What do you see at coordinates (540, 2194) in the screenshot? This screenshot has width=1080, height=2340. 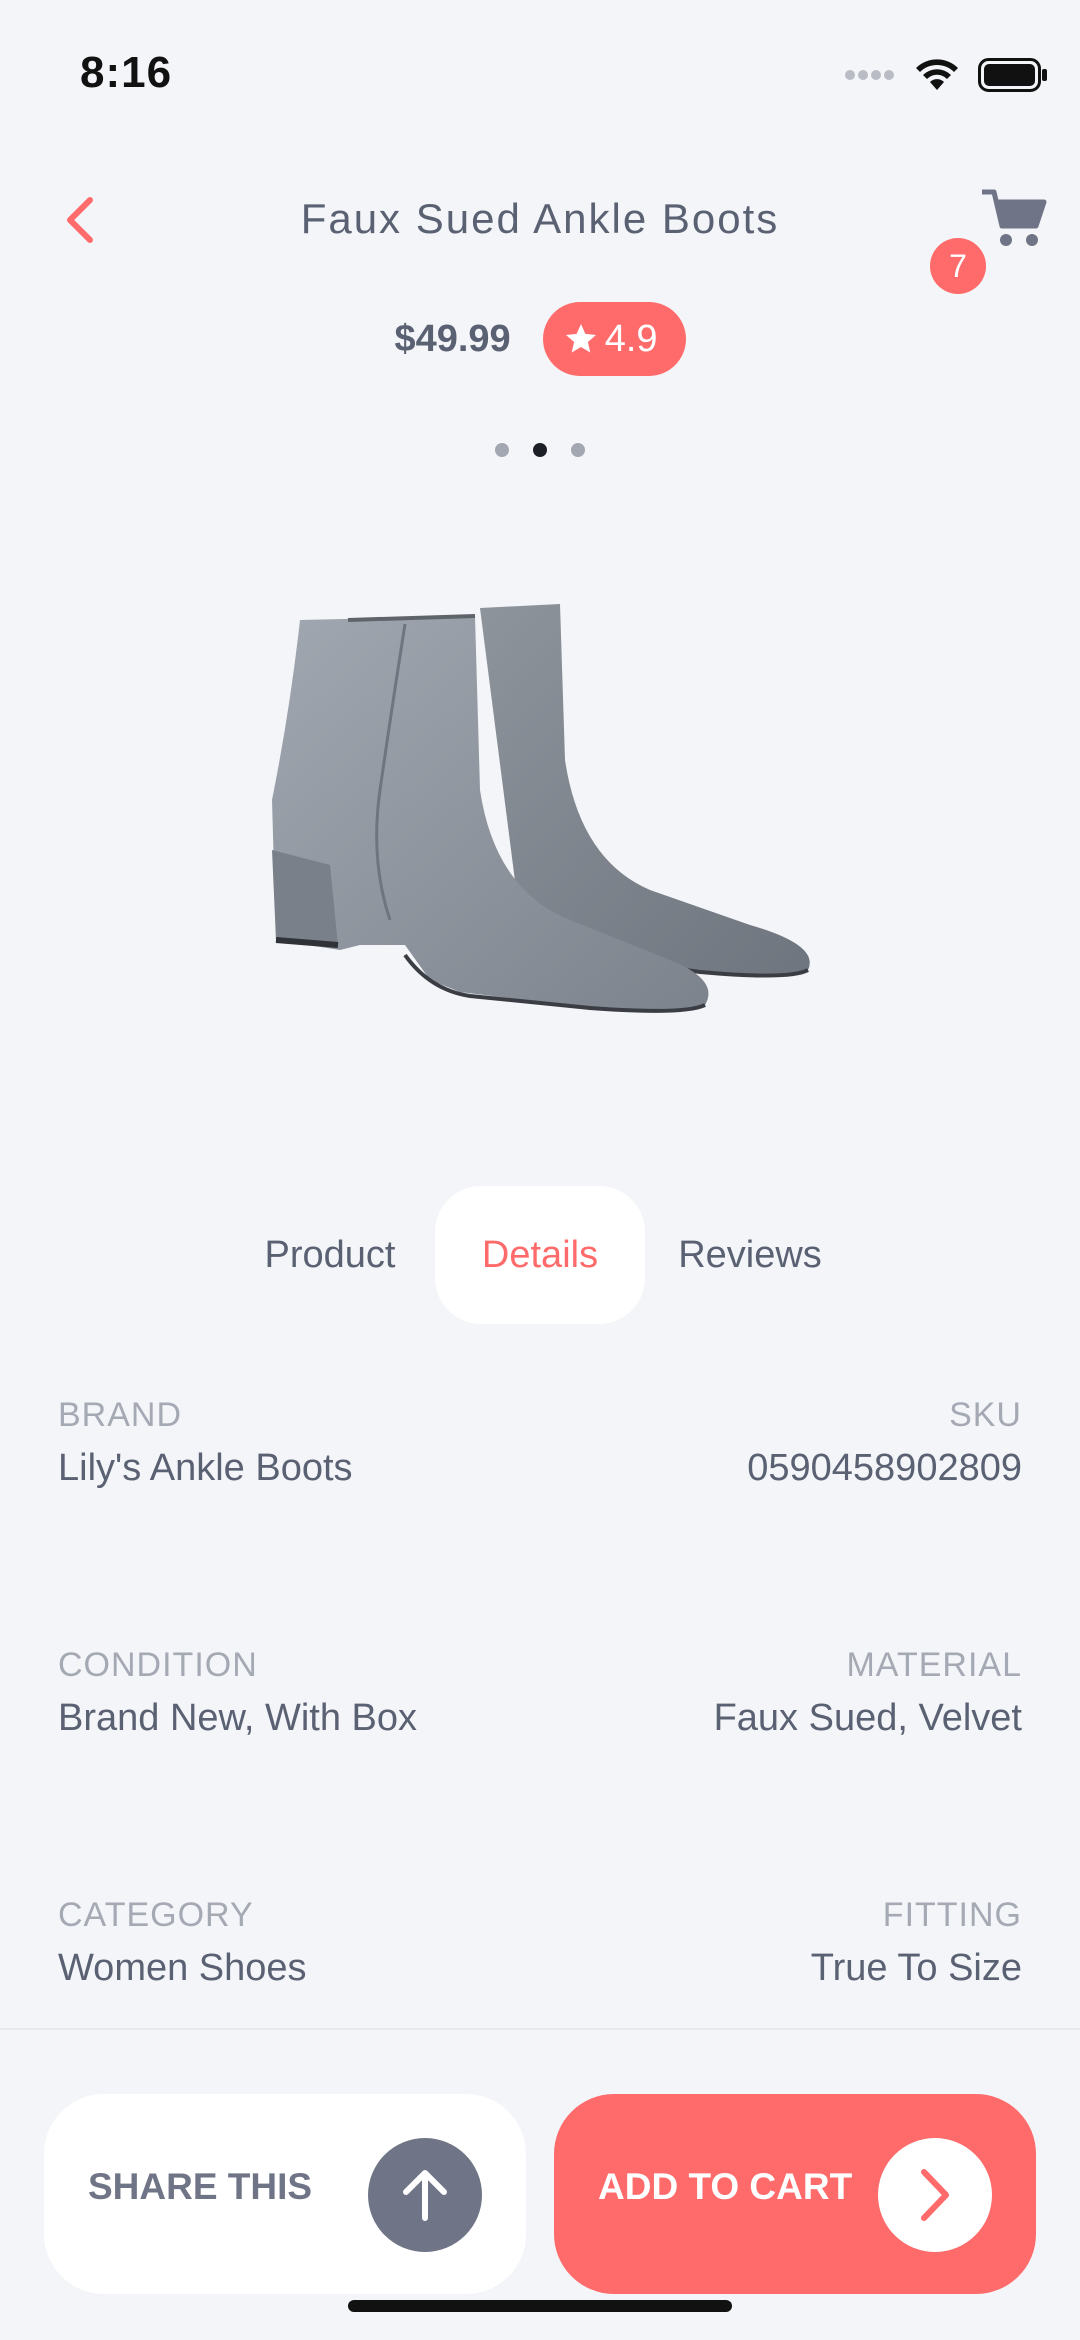 I see `bottom-action-bar: SHARE THIS ADD TO CART` at bounding box center [540, 2194].